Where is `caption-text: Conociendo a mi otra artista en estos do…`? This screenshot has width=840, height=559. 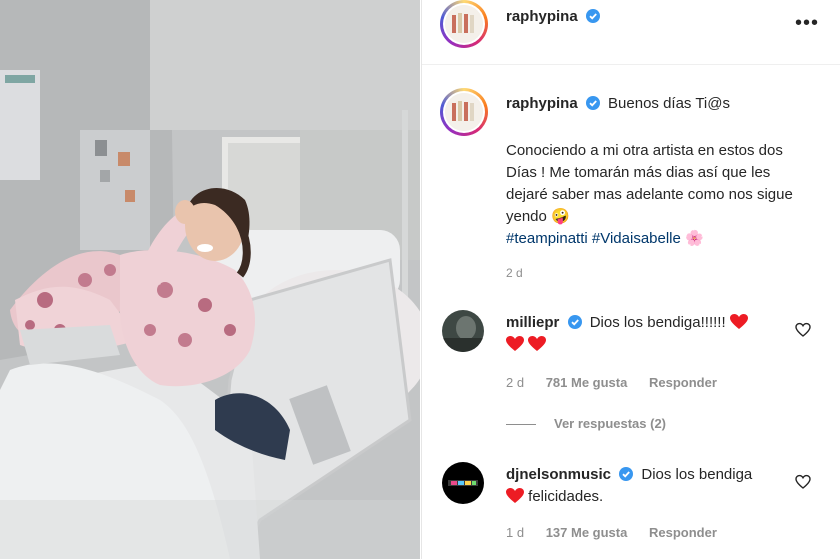
caption-text: Conociendo a mi otra artista en estos do… is located at coordinates (649, 183).